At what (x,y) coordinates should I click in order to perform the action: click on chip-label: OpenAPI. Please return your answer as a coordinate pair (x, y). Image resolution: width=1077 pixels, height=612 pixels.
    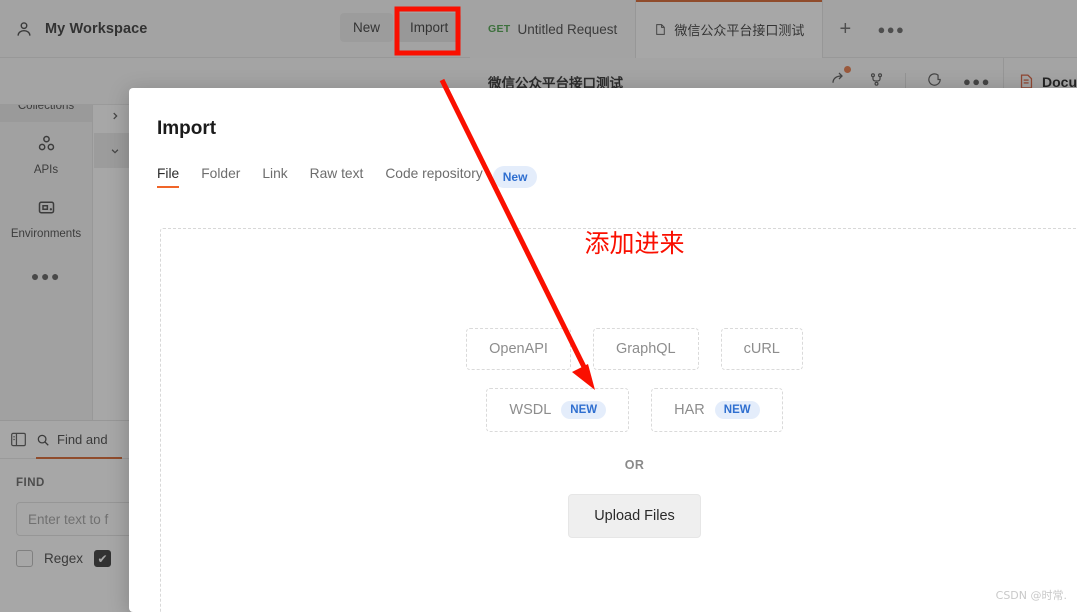
    Looking at the image, I should click on (518, 349).